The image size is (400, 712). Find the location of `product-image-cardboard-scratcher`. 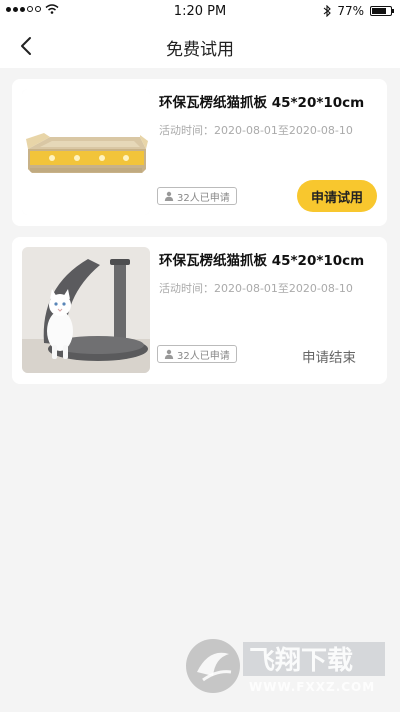

product-image-cardboard-scratcher is located at coordinates (86, 152).